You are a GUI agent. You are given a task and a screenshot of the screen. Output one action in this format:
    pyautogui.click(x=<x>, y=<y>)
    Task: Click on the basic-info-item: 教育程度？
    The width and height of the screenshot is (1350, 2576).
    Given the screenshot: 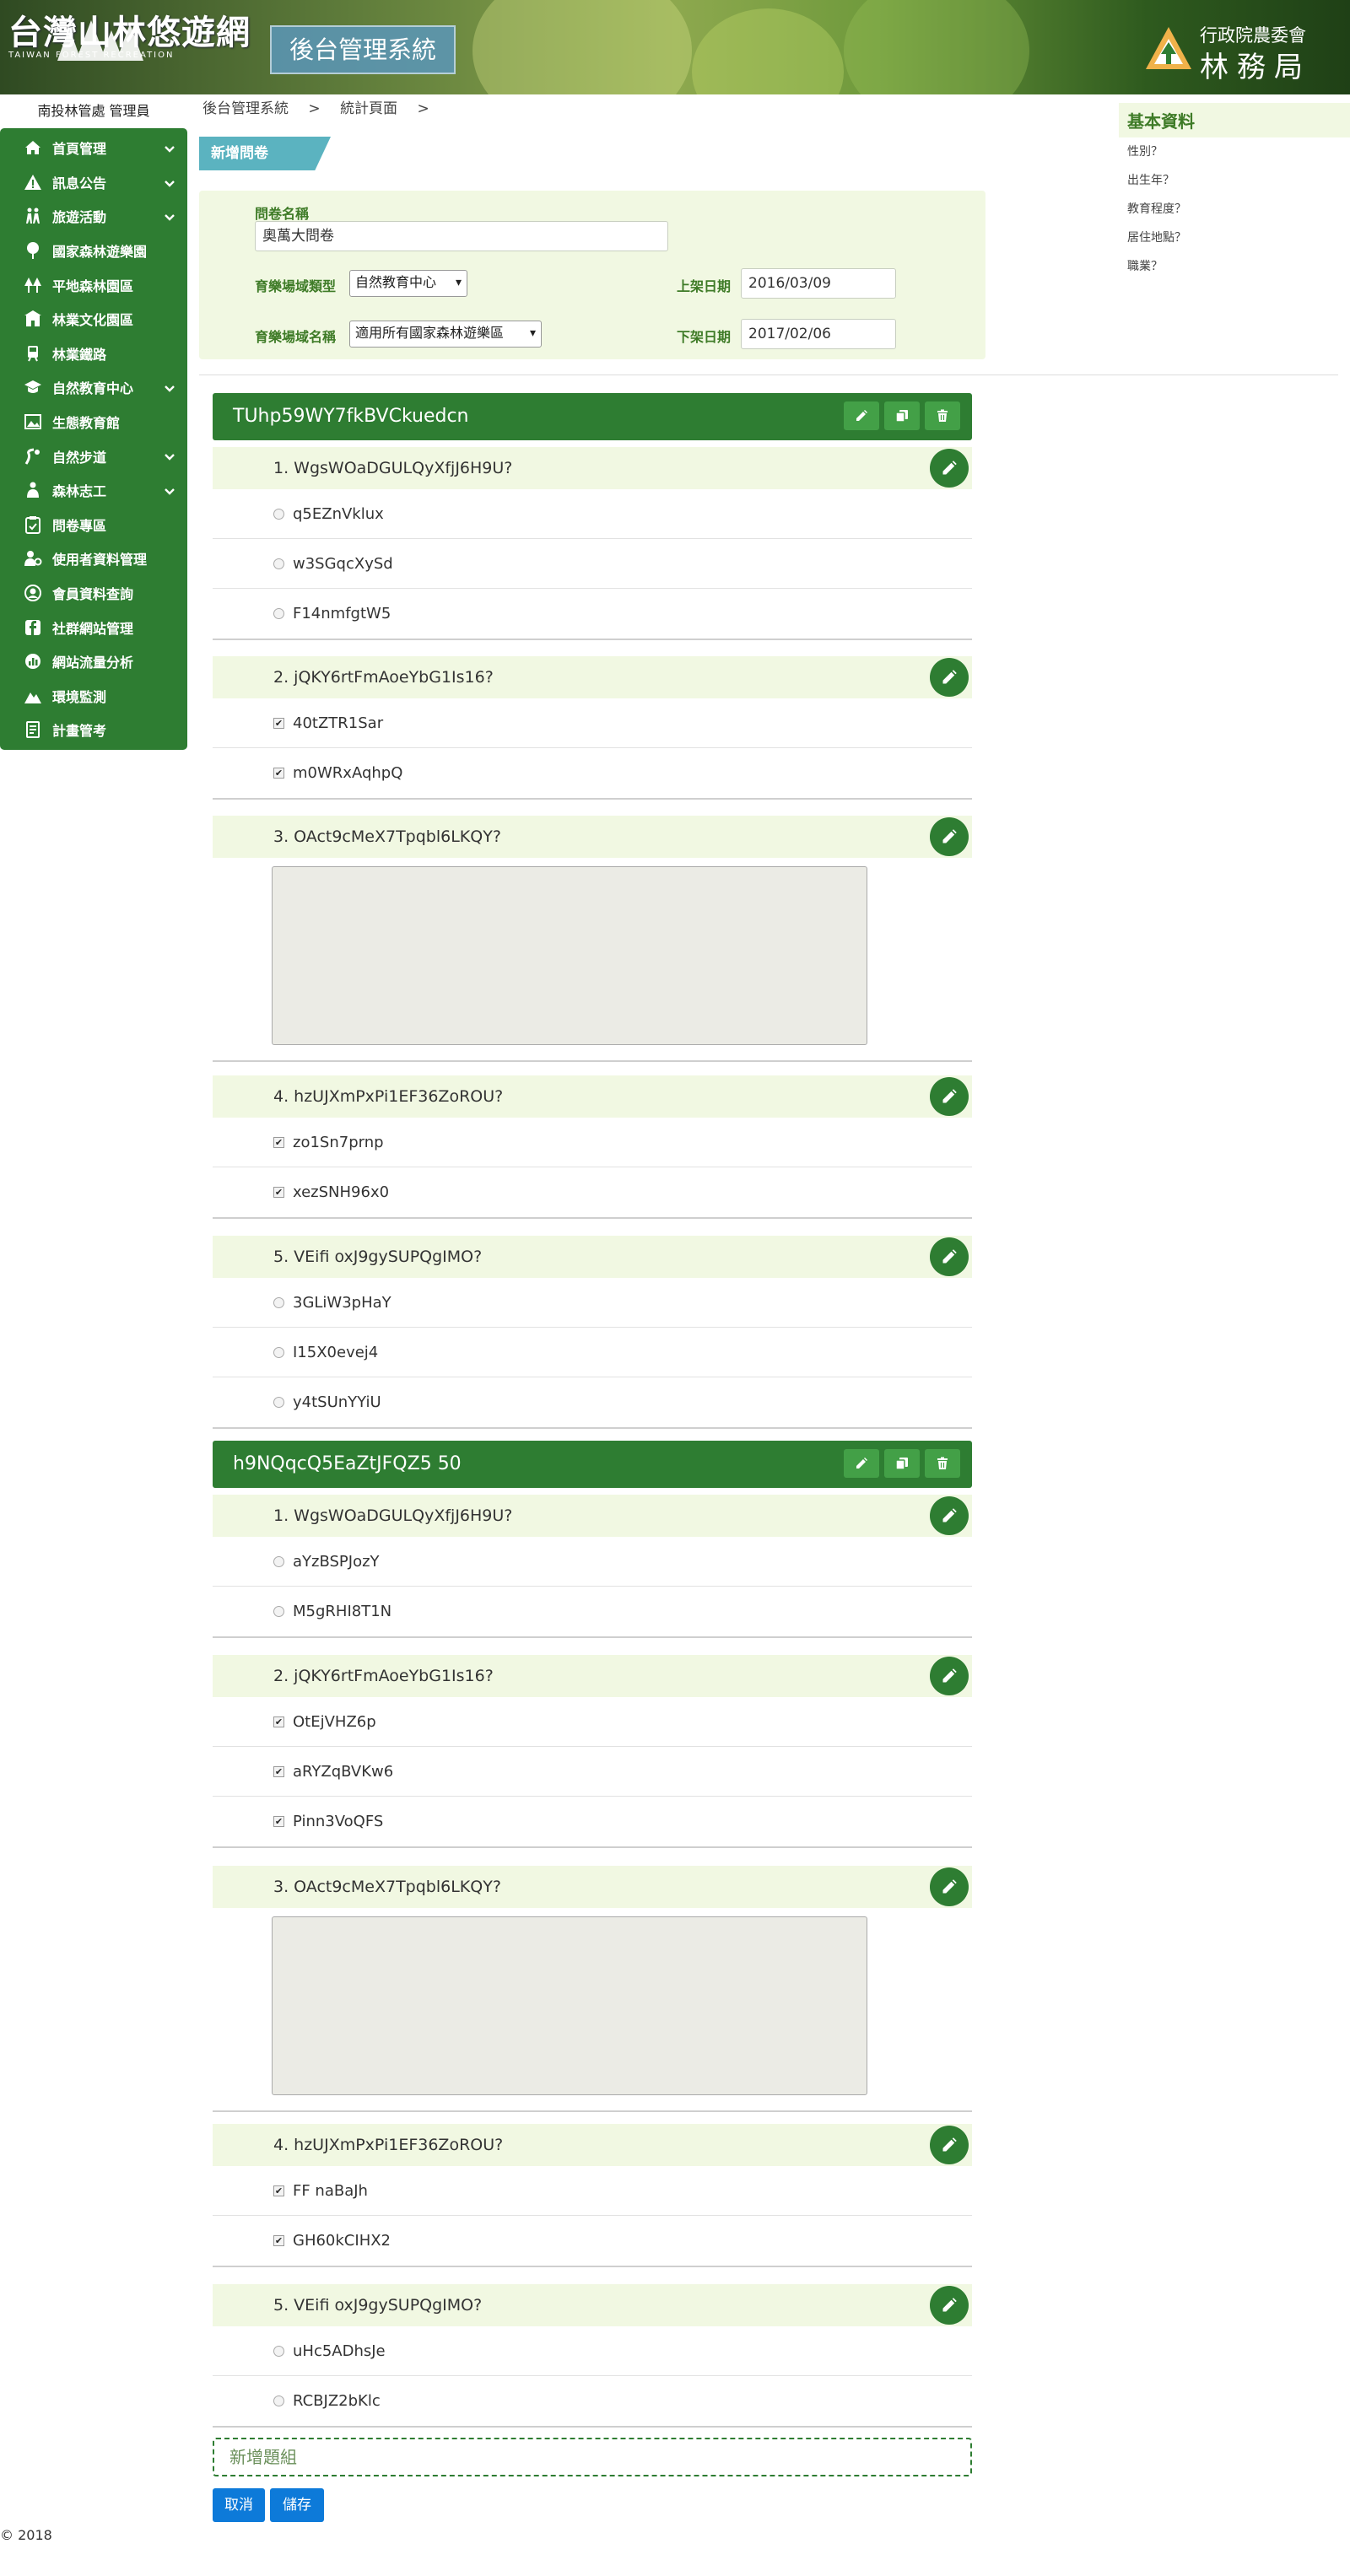 What is the action you would take?
    pyautogui.click(x=1234, y=209)
    